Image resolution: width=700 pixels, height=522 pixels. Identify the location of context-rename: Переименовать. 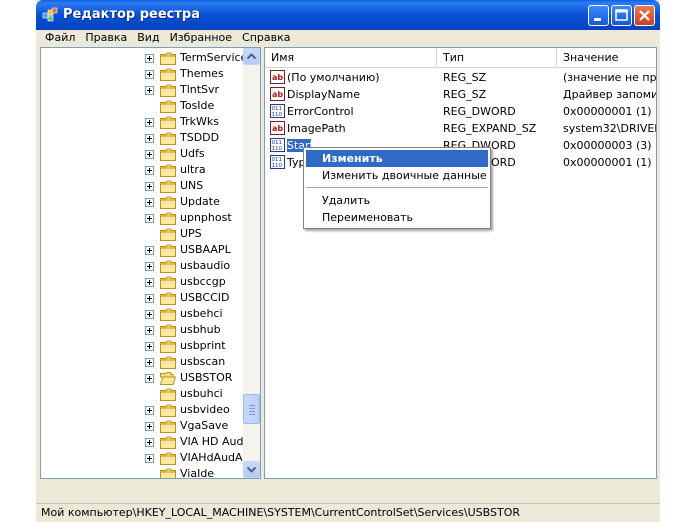
(397, 217).